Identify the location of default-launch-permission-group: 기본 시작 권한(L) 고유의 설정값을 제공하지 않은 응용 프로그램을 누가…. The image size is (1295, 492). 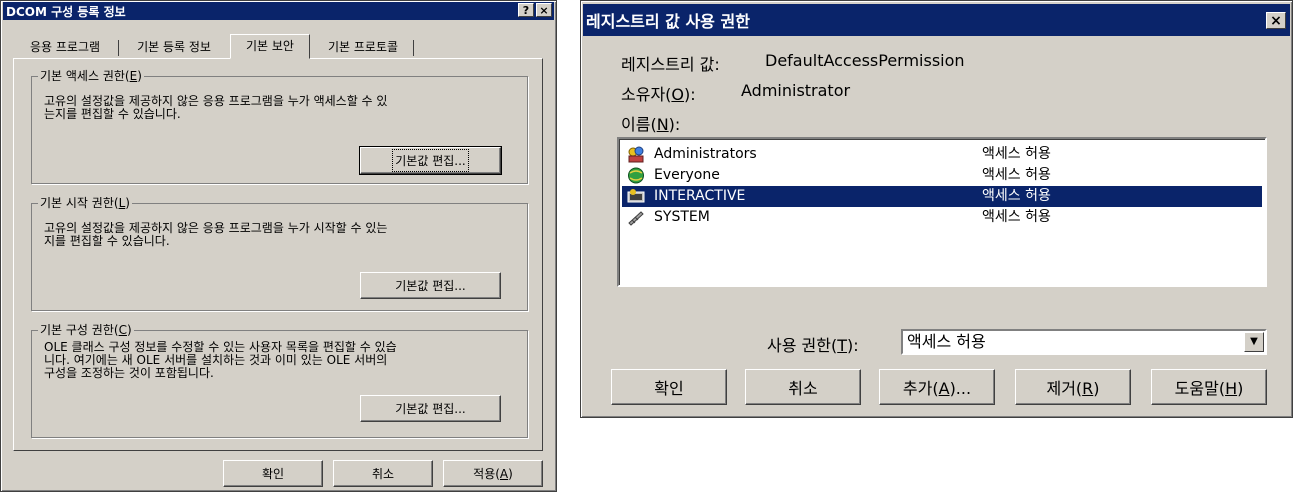
(279, 253).